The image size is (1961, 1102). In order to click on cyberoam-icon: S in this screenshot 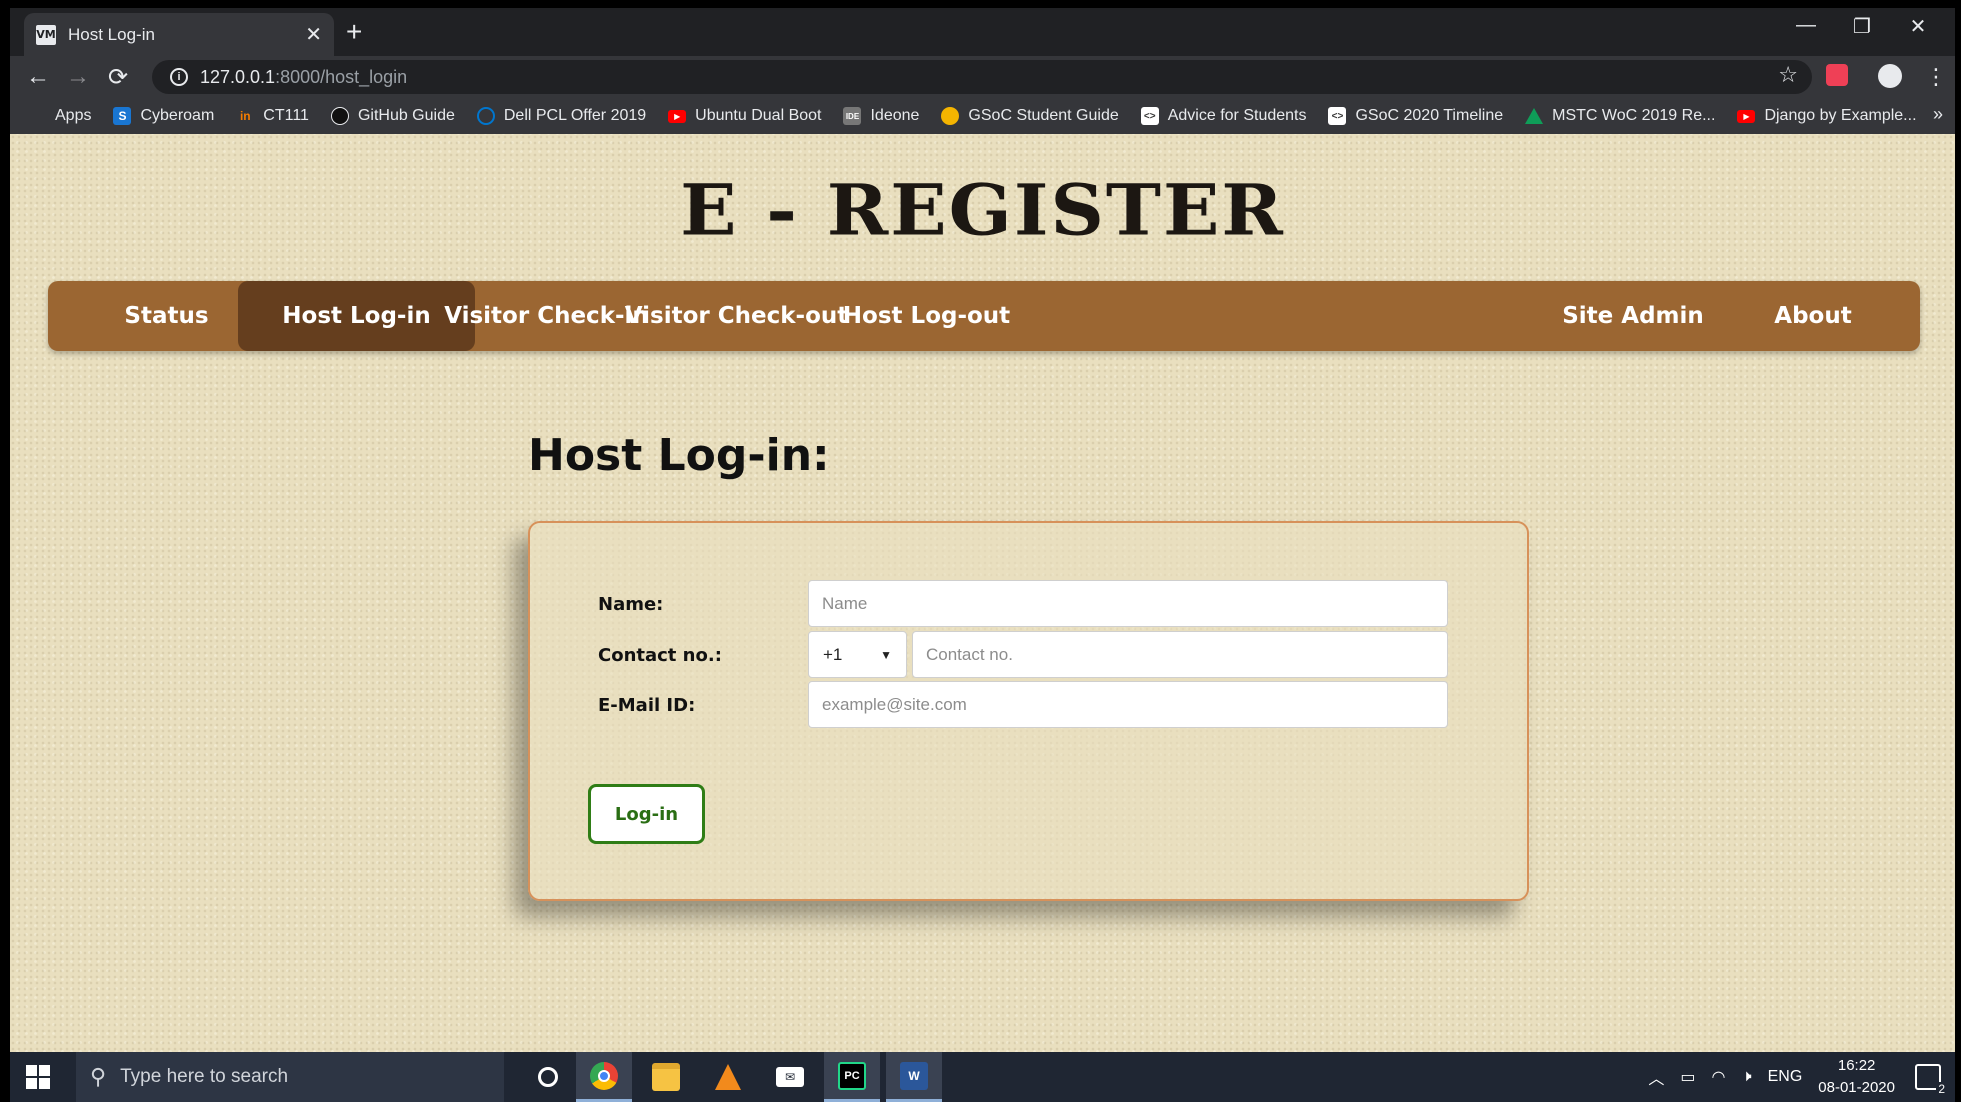, I will do `click(122, 116)`.